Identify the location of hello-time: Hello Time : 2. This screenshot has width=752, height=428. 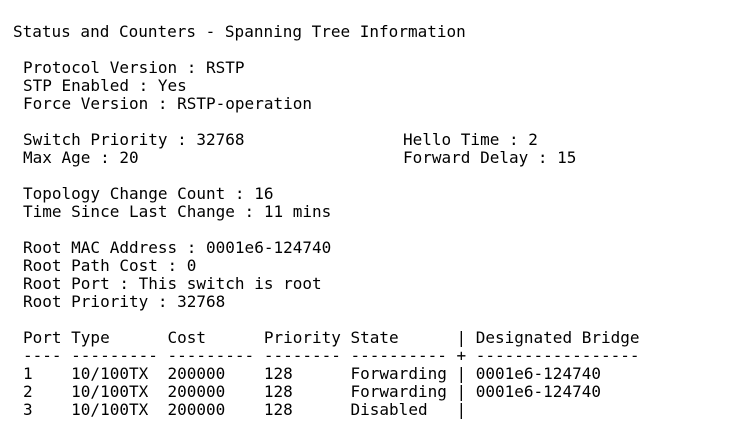
(470, 139).